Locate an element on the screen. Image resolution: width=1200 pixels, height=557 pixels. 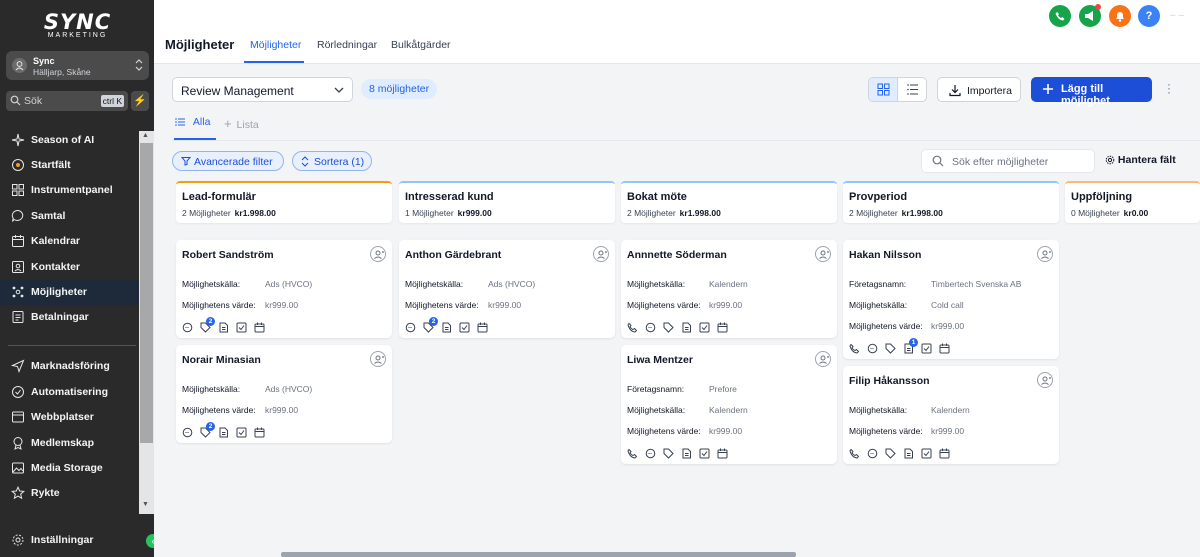
sidebar-item-webbplatser: Webbplatser is located at coordinates (69, 417).